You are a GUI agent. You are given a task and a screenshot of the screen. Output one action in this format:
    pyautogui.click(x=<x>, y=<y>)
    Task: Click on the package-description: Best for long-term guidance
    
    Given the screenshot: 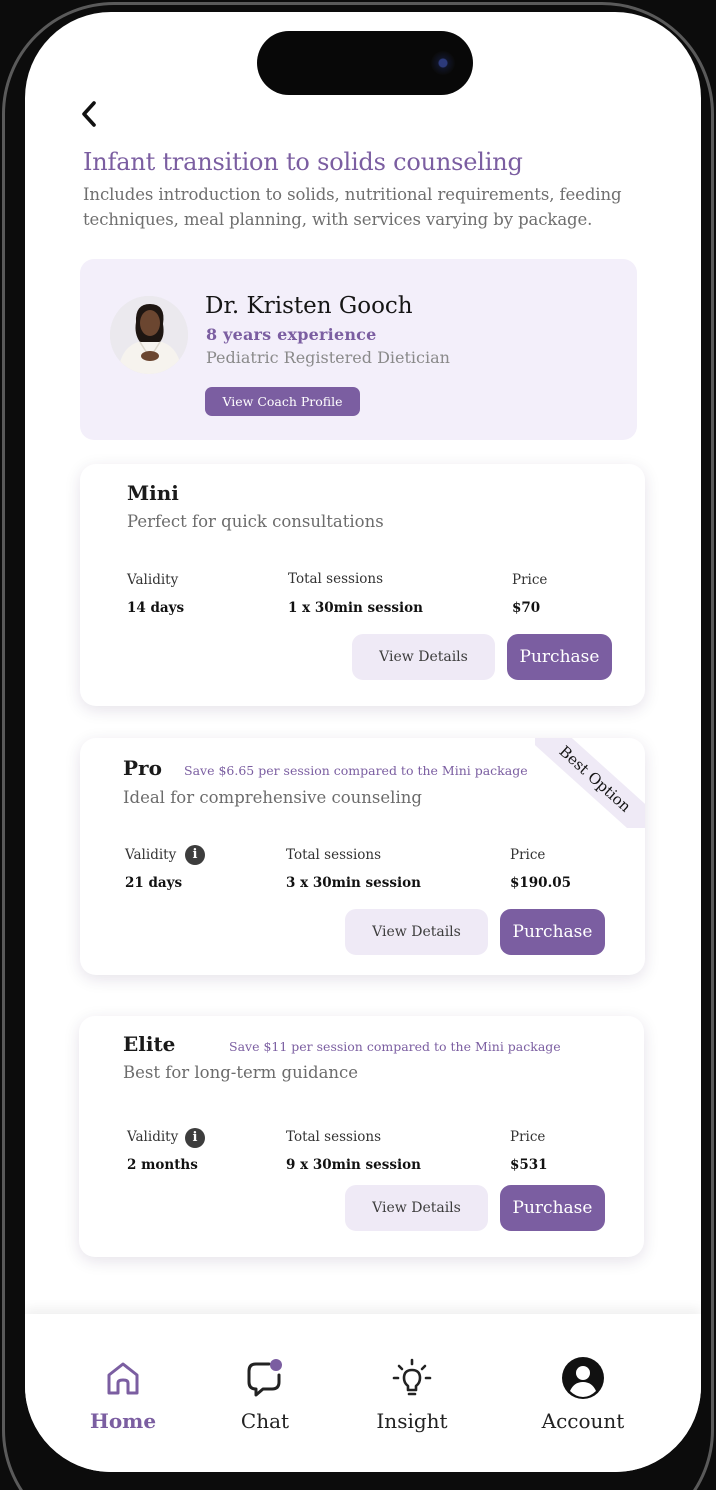 What is the action you would take?
    pyautogui.click(x=241, y=1072)
    